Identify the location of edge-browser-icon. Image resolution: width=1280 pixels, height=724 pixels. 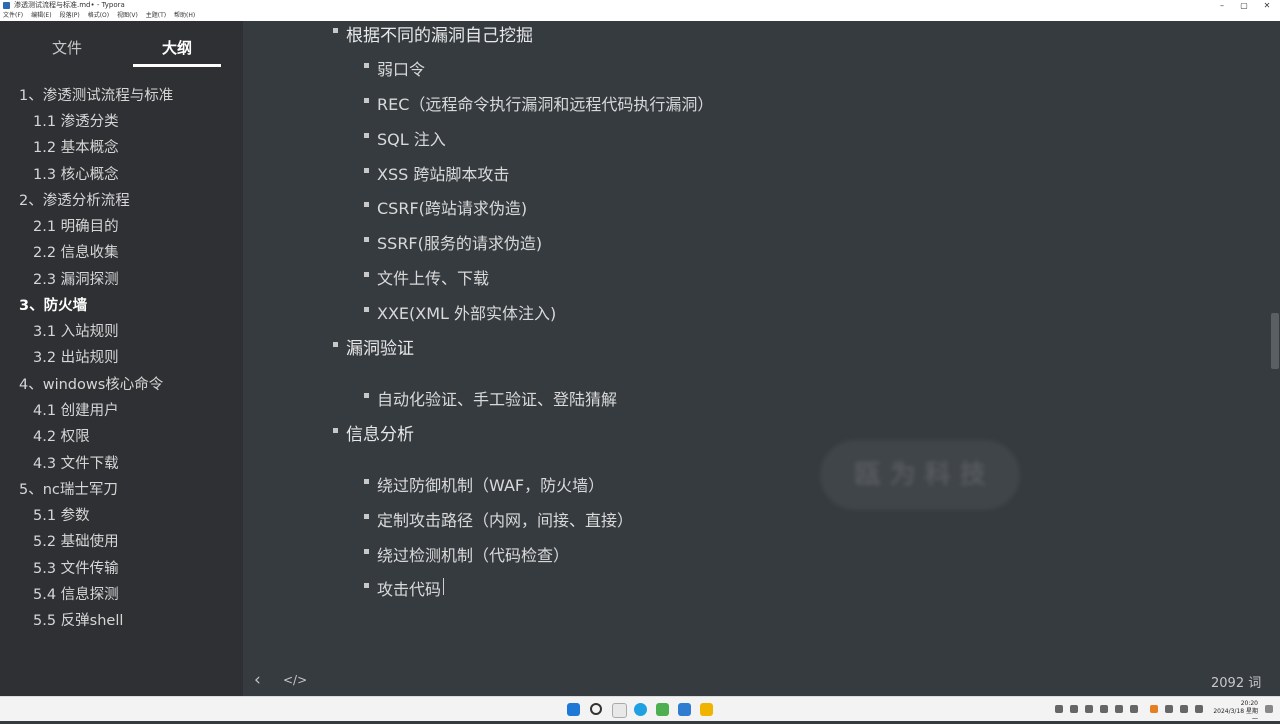
(640, 709).